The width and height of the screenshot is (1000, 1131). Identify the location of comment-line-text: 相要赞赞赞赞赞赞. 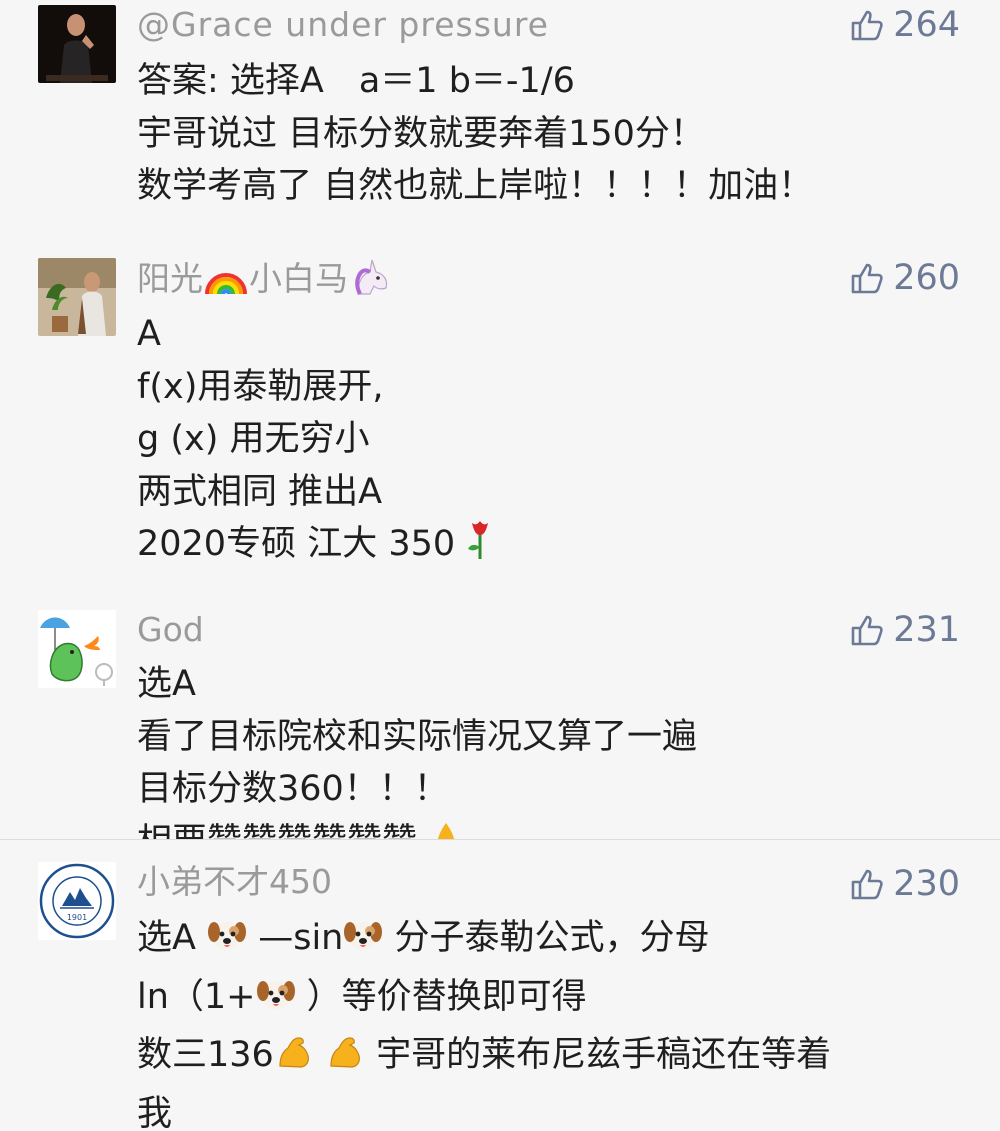
(277, 831).